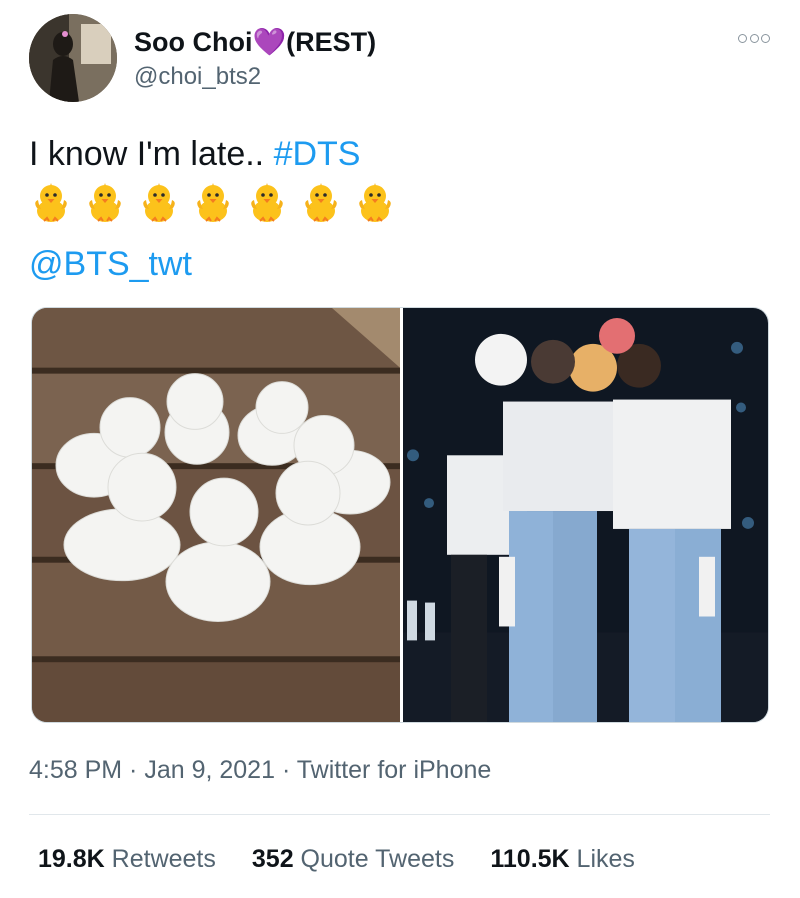 Image resolution: width=800 pixels, height=898 pixels. What do you see at coordinates (374, 859) in the screenshot?
I see `quote-tweets-label: Quote Tweets` at bounding box center [374, 859].